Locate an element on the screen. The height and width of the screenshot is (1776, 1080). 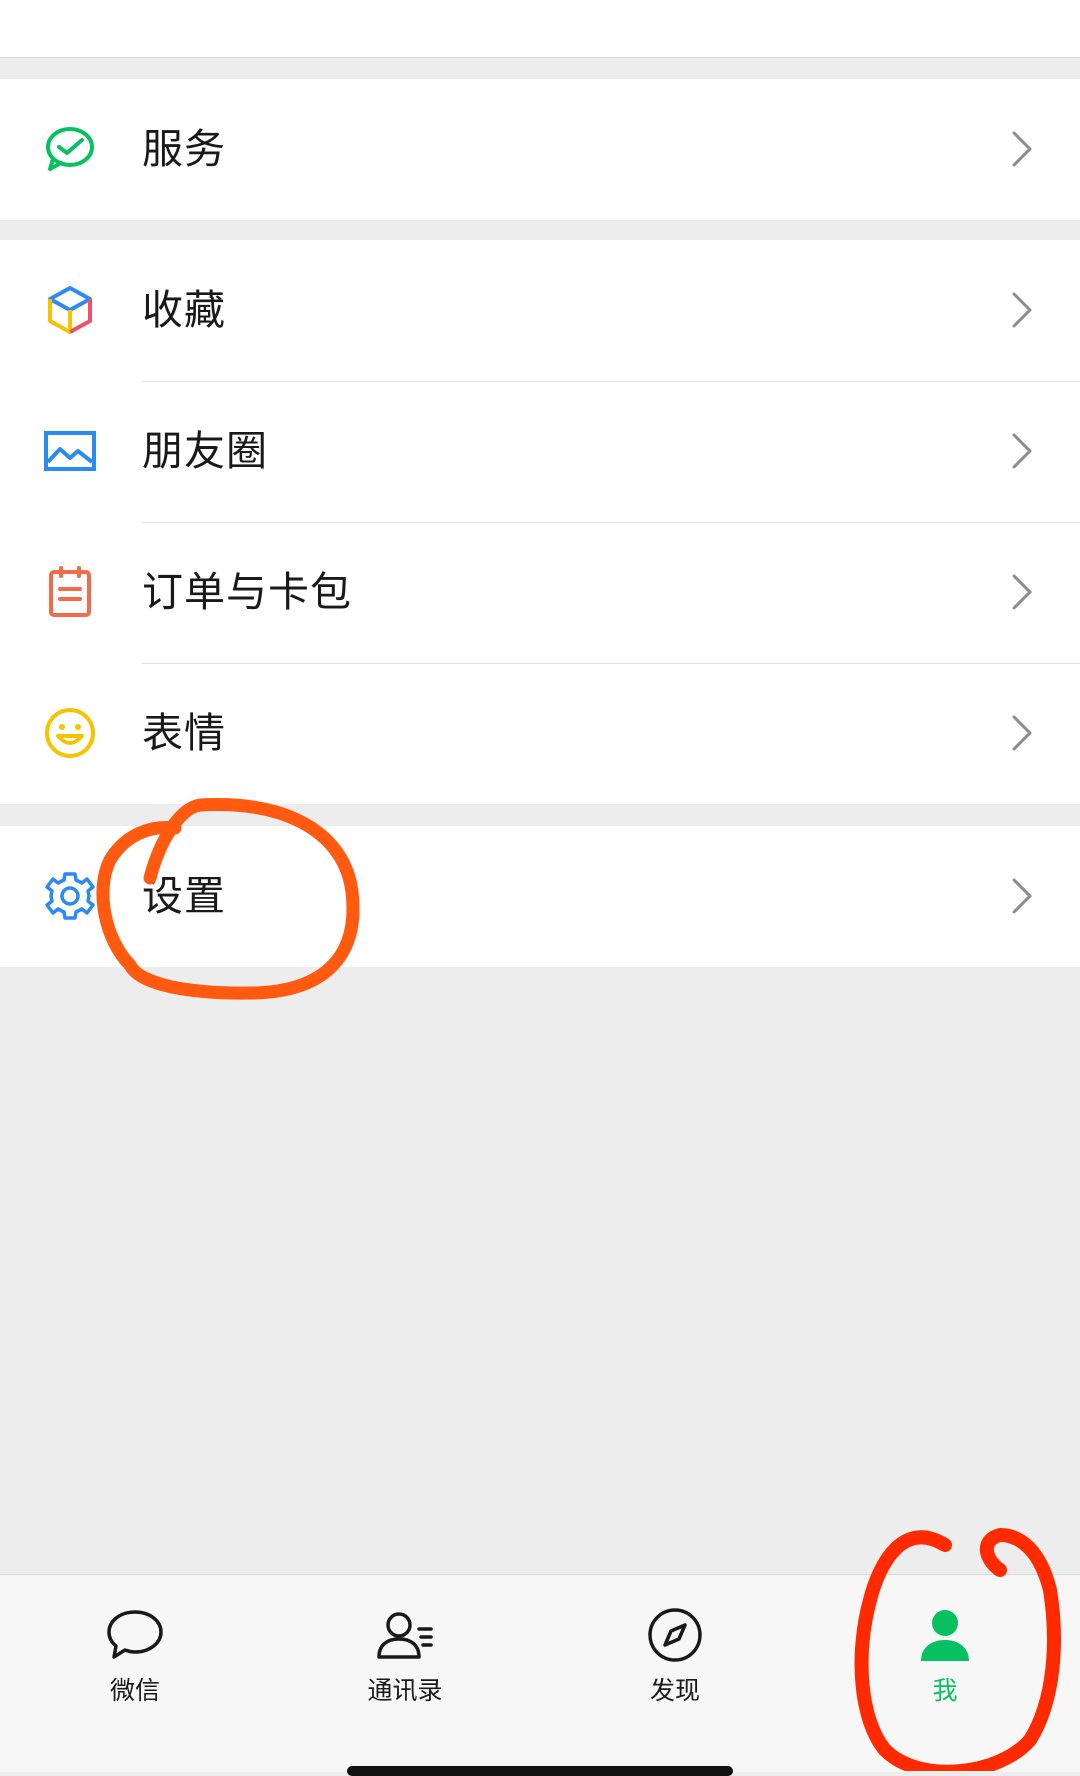
home-indicator is located at coordinates (540, 1771).